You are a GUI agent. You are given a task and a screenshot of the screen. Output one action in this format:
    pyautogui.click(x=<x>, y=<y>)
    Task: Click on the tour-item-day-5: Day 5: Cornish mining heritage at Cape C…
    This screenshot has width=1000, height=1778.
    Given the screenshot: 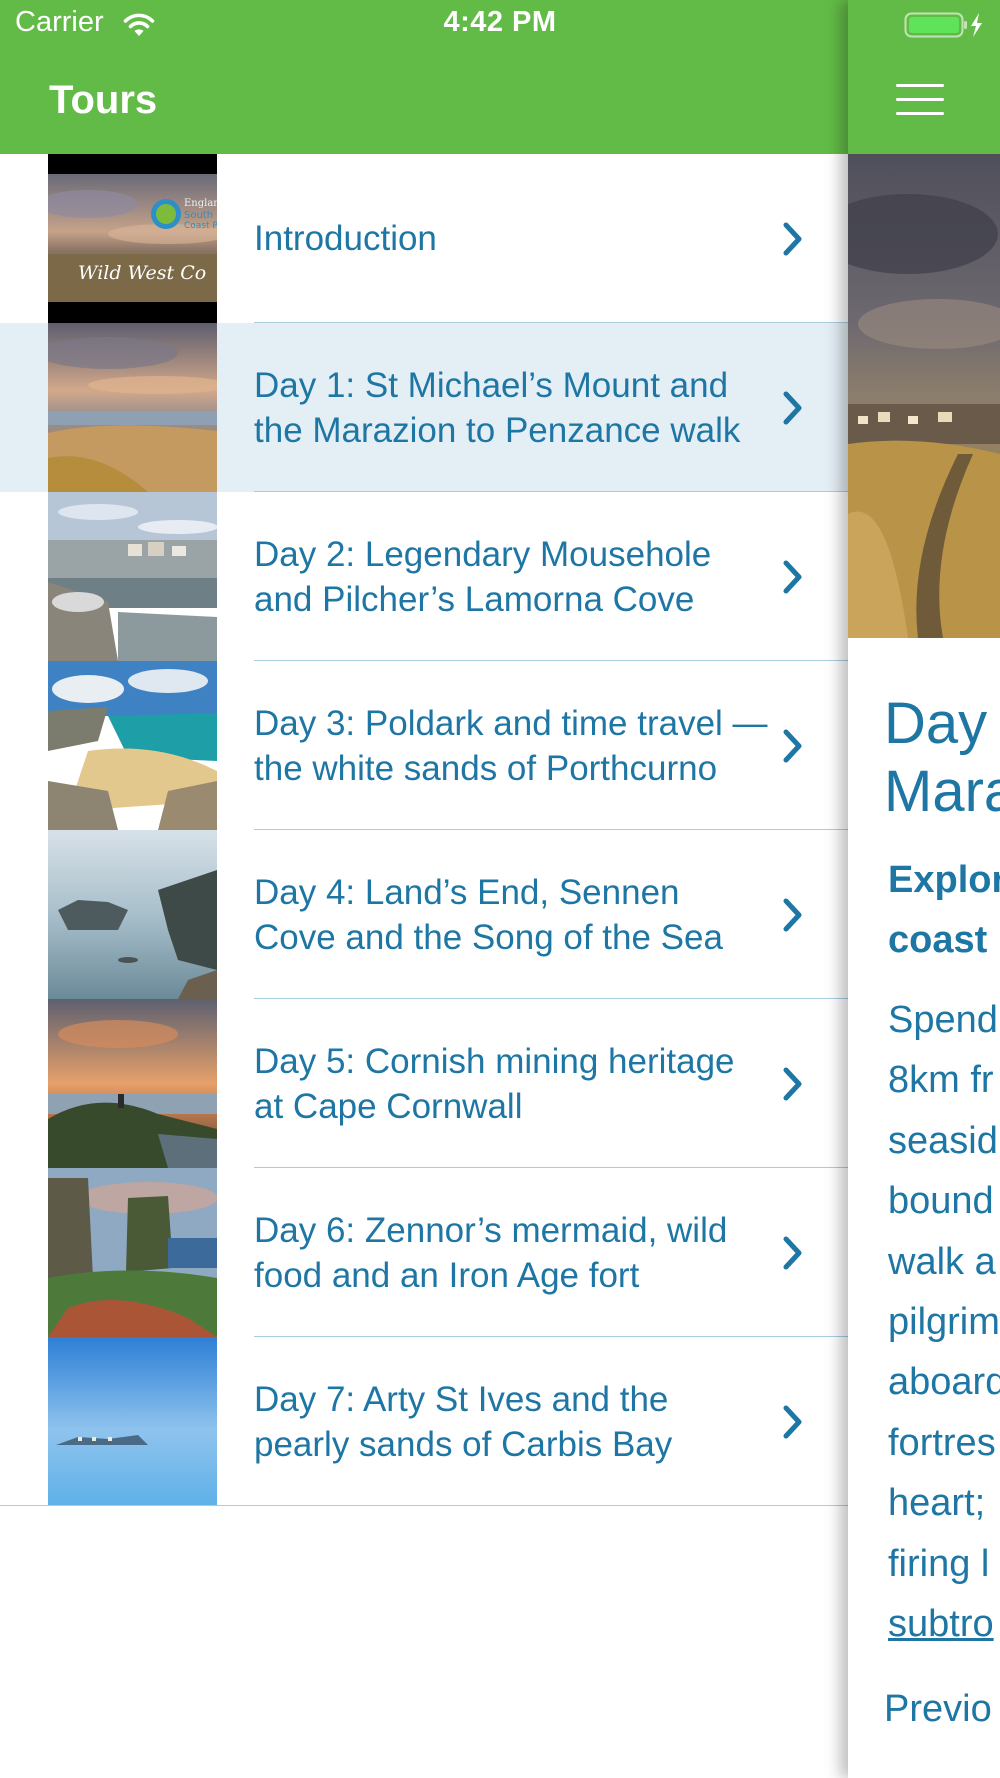 What is the action you would take?
    pyautogui.click(x=424, y=1083)
    